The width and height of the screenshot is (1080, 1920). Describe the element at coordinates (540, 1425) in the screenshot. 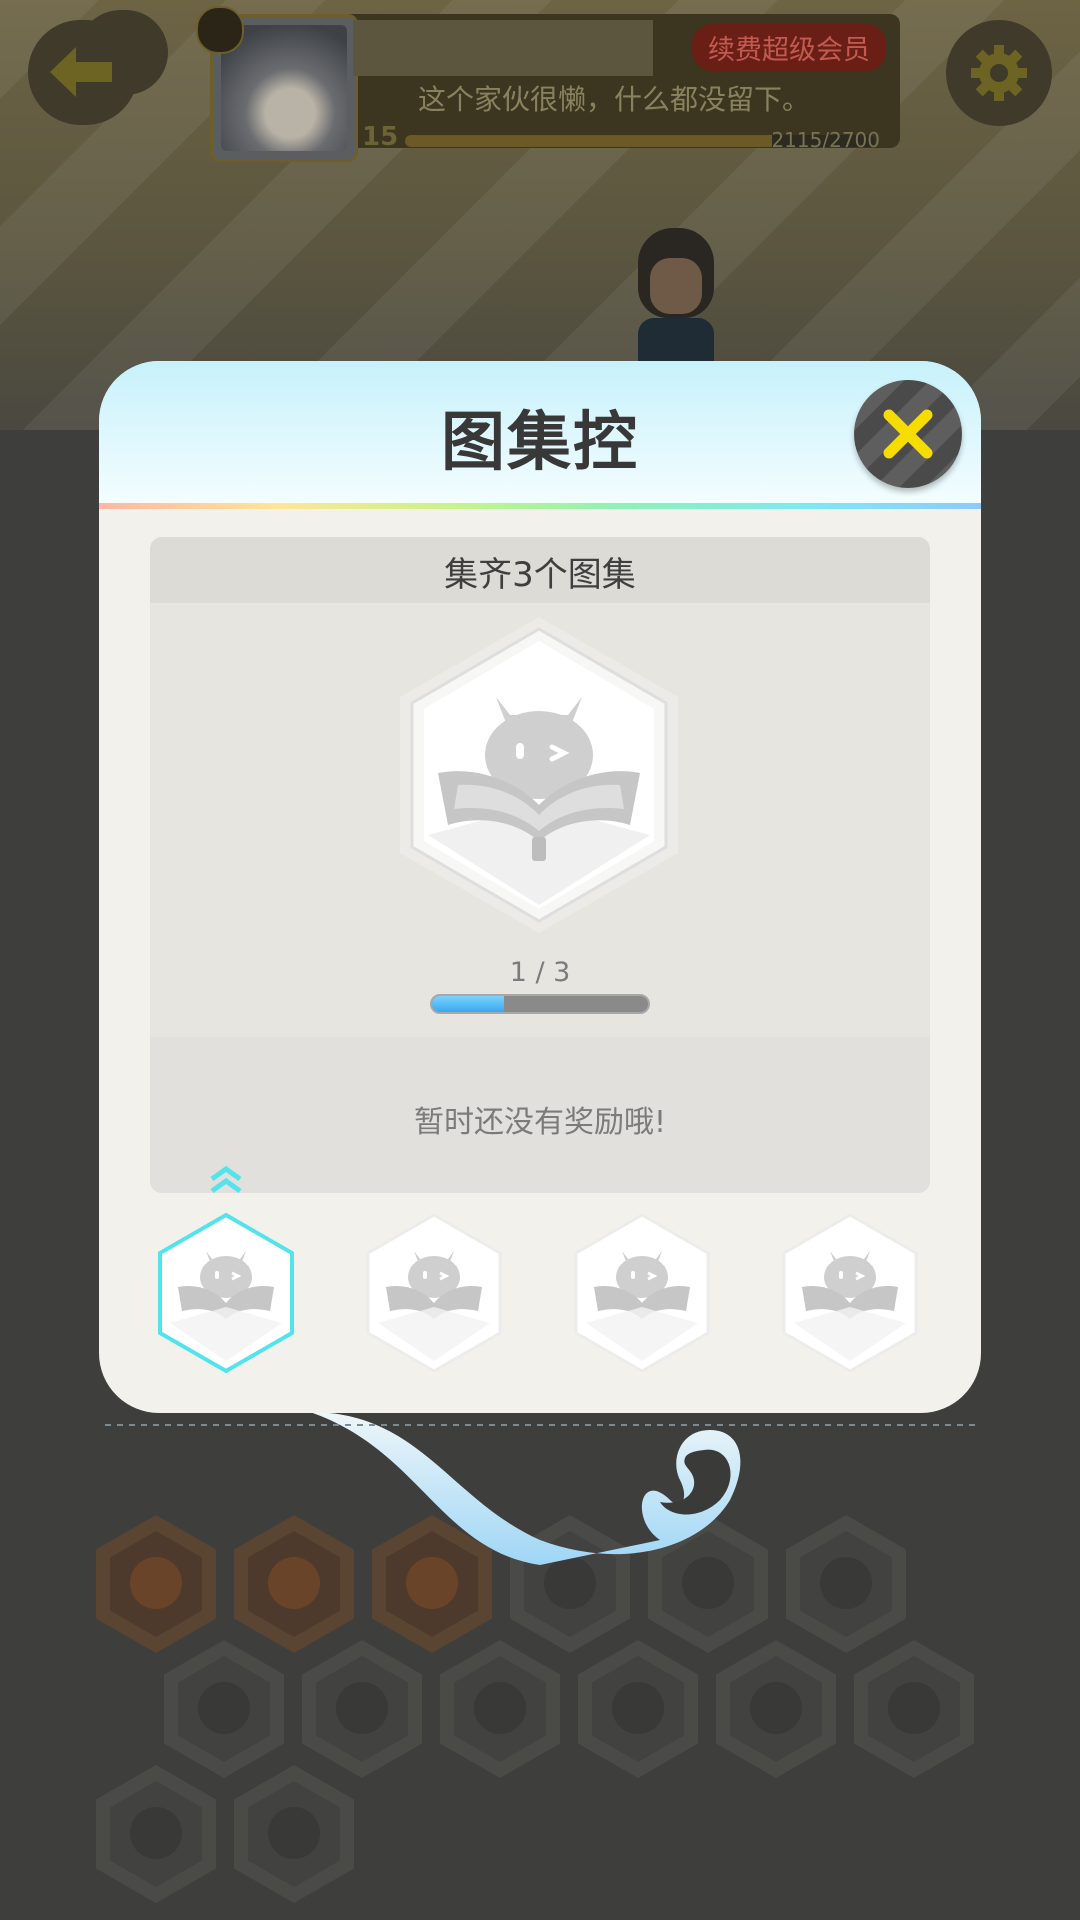

I see `divider-line` at that location.